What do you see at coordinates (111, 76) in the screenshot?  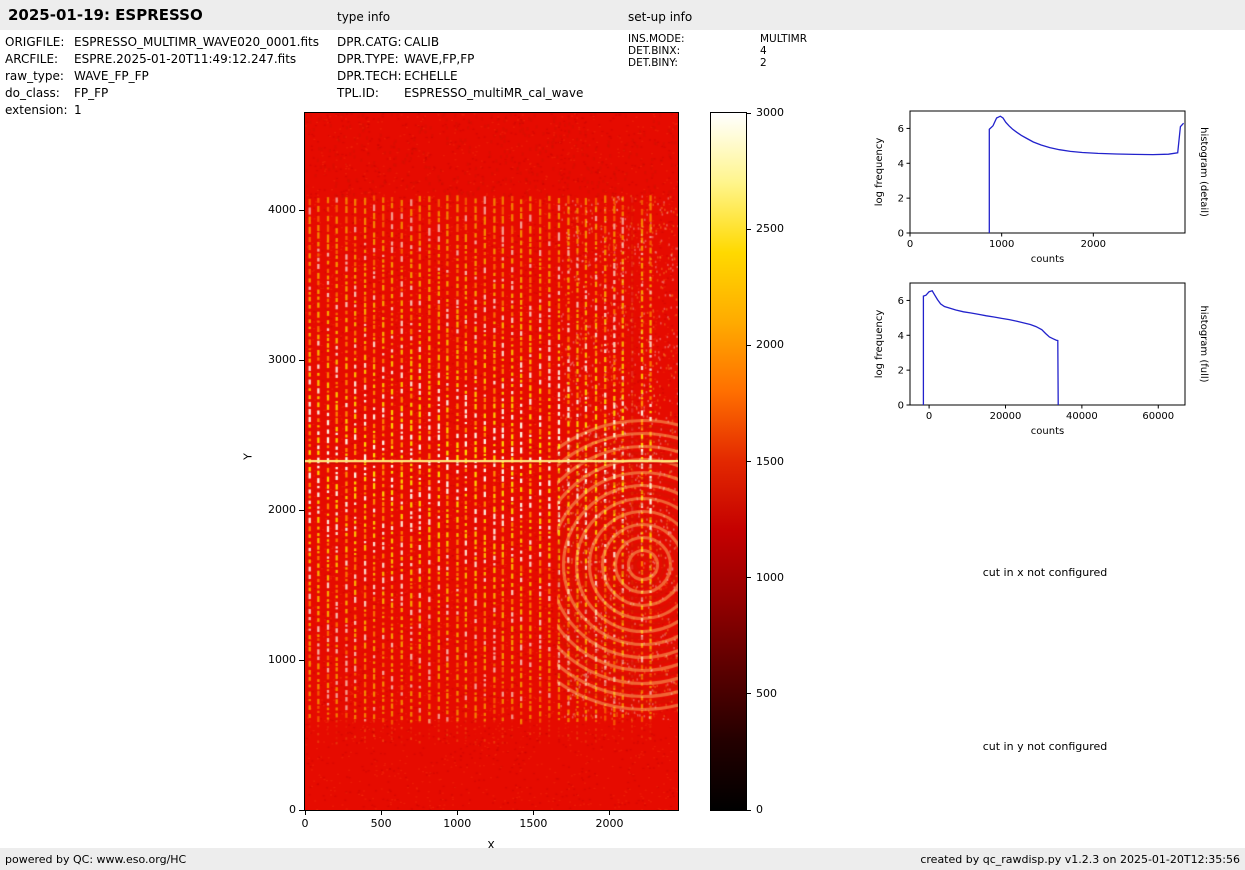 I see `metadata-value: WAVE_FP_FP` at bounding box center [111, 76].